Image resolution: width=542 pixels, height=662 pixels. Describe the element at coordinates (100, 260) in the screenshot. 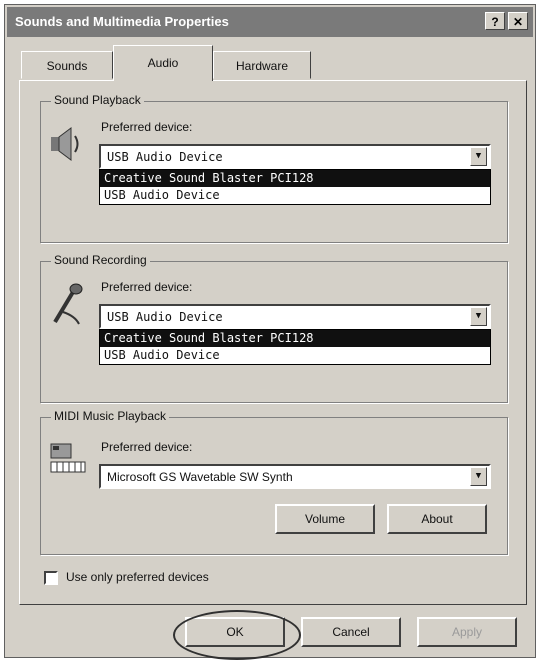

I see `sound-recording-title: Sound Recording` at that location.